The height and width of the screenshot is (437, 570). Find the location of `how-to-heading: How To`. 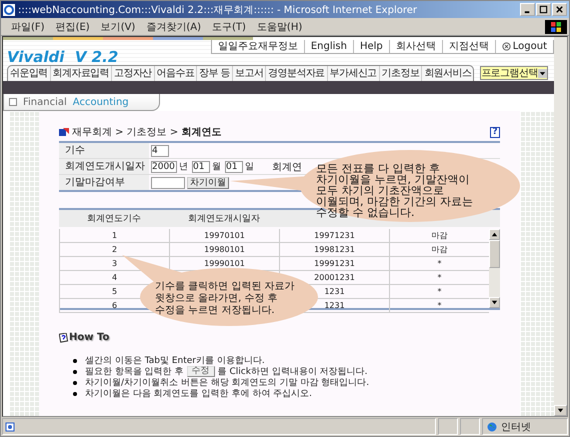

how-to-heading: How To is located at coordinates (279, 337).